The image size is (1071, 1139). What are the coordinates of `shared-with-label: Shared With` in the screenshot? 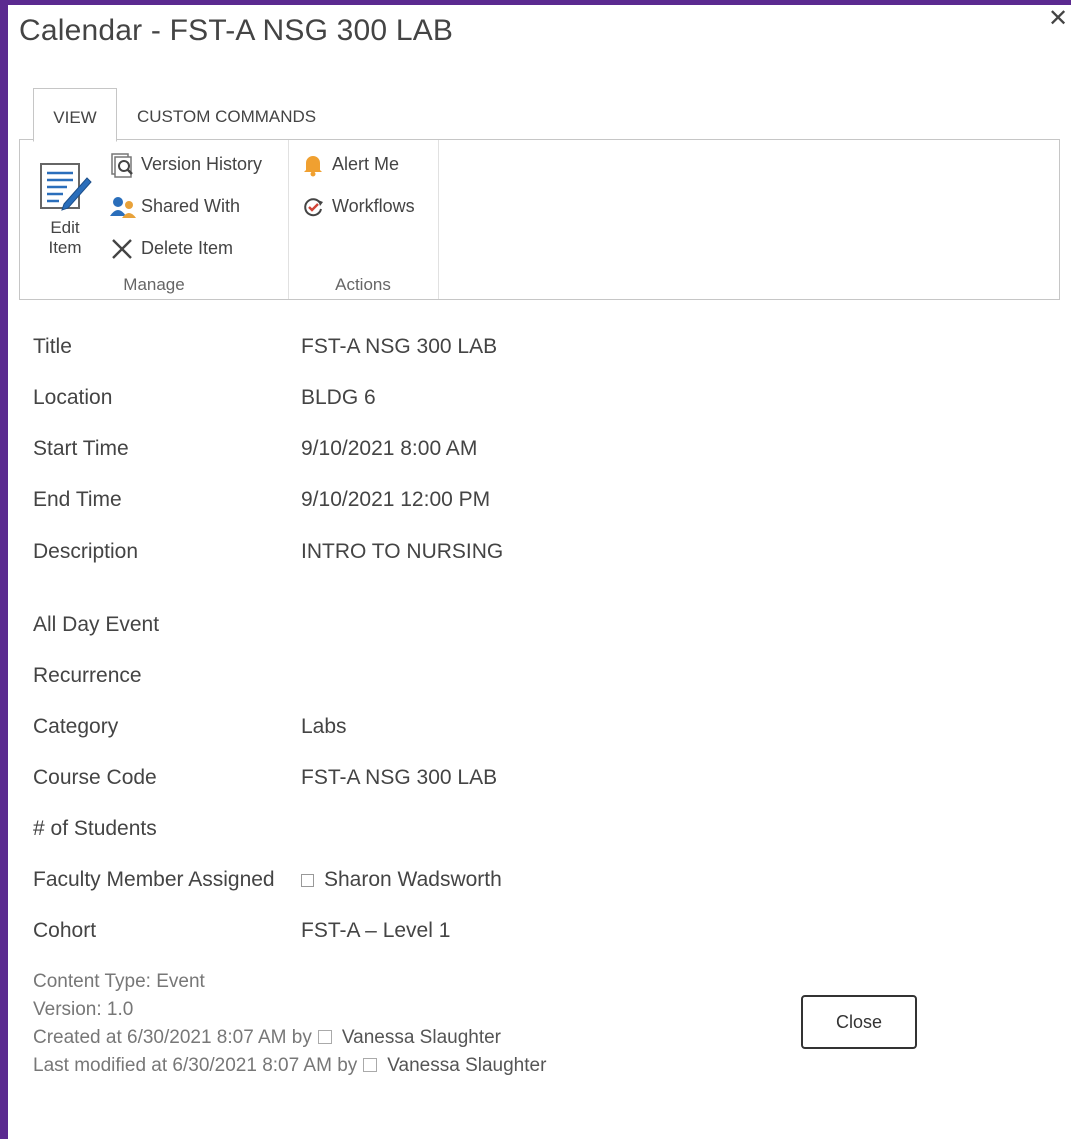 It's located at (191, 206).